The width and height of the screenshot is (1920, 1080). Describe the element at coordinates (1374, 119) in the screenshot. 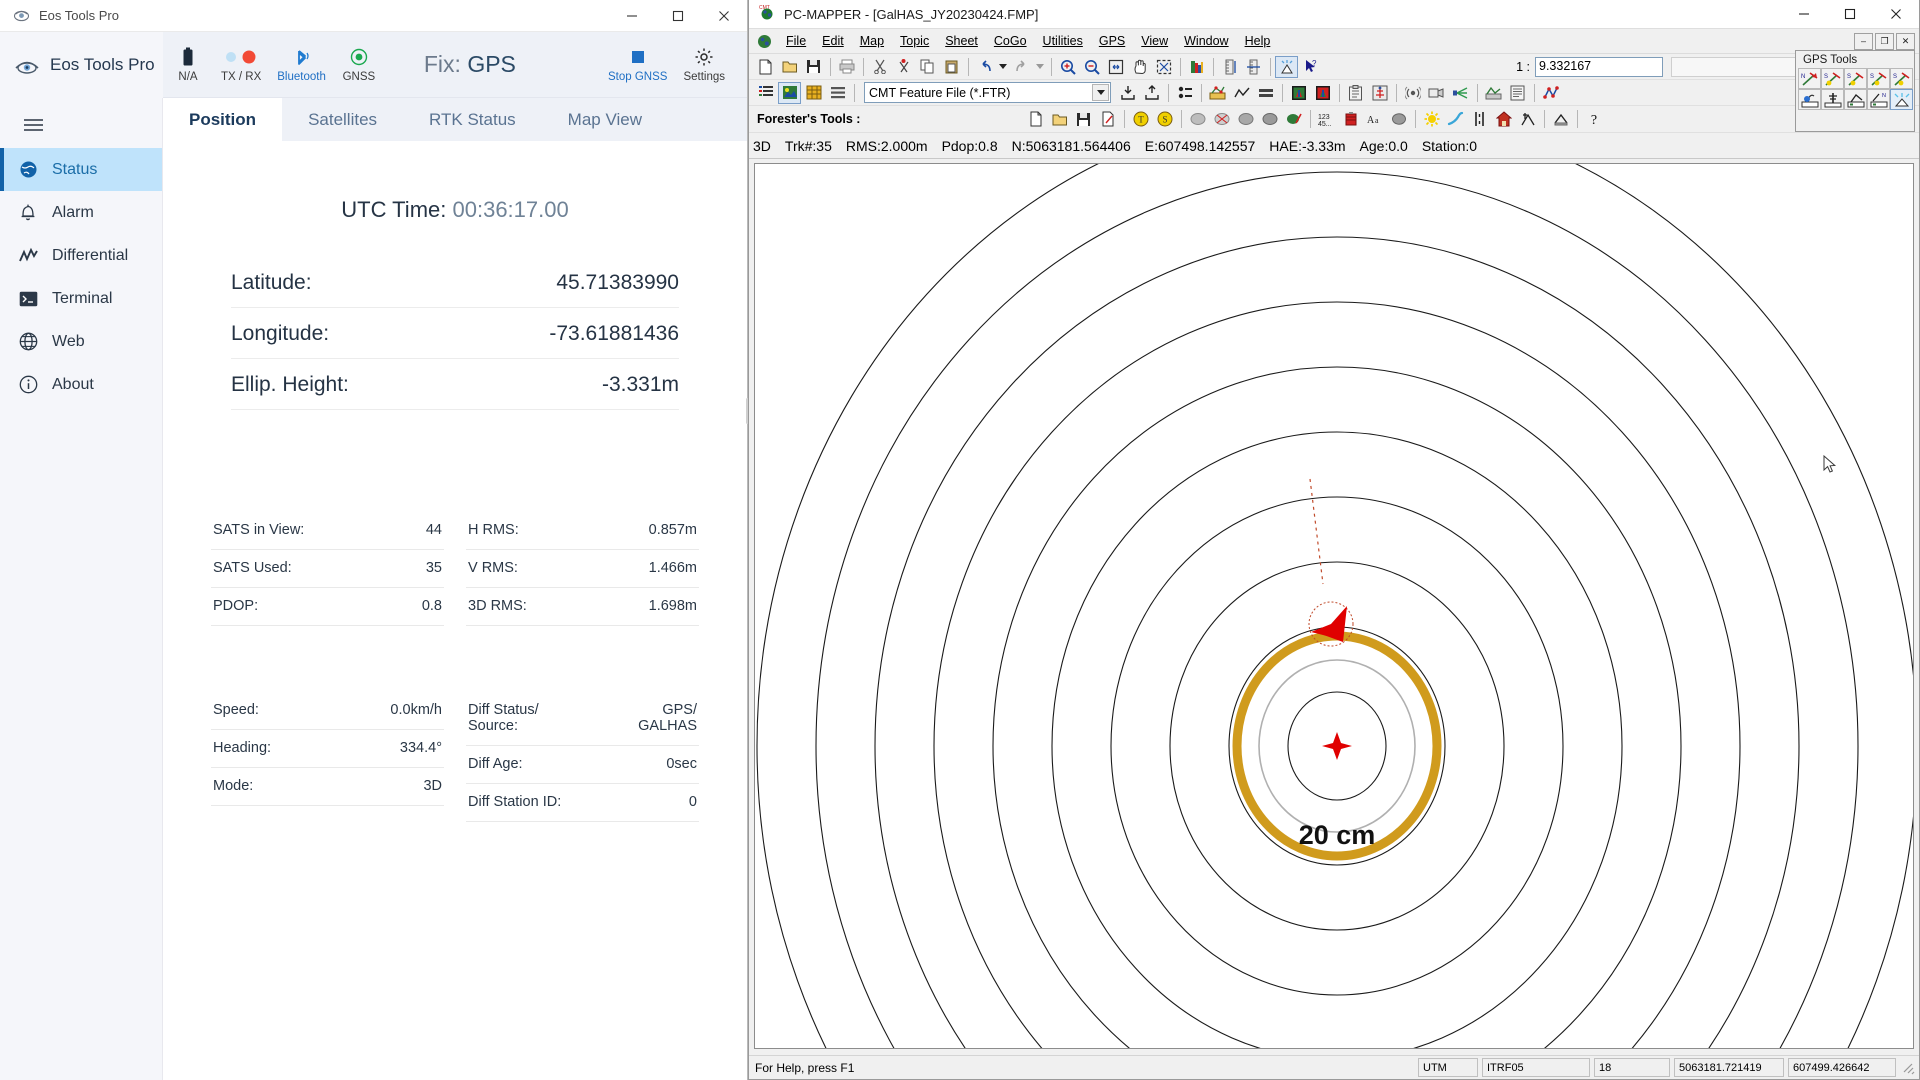

I see `font-icon: Aa` at that location.